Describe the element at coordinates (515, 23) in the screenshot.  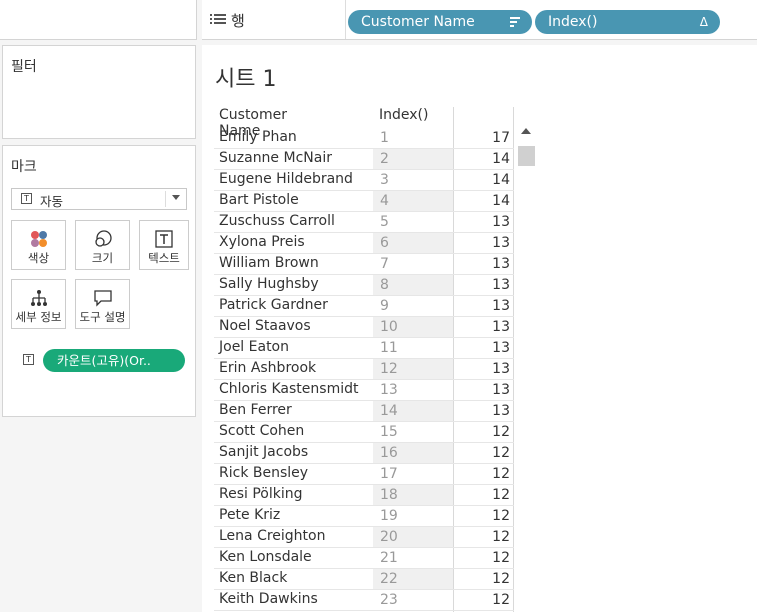
I see `sort-desc-icon` at that location.